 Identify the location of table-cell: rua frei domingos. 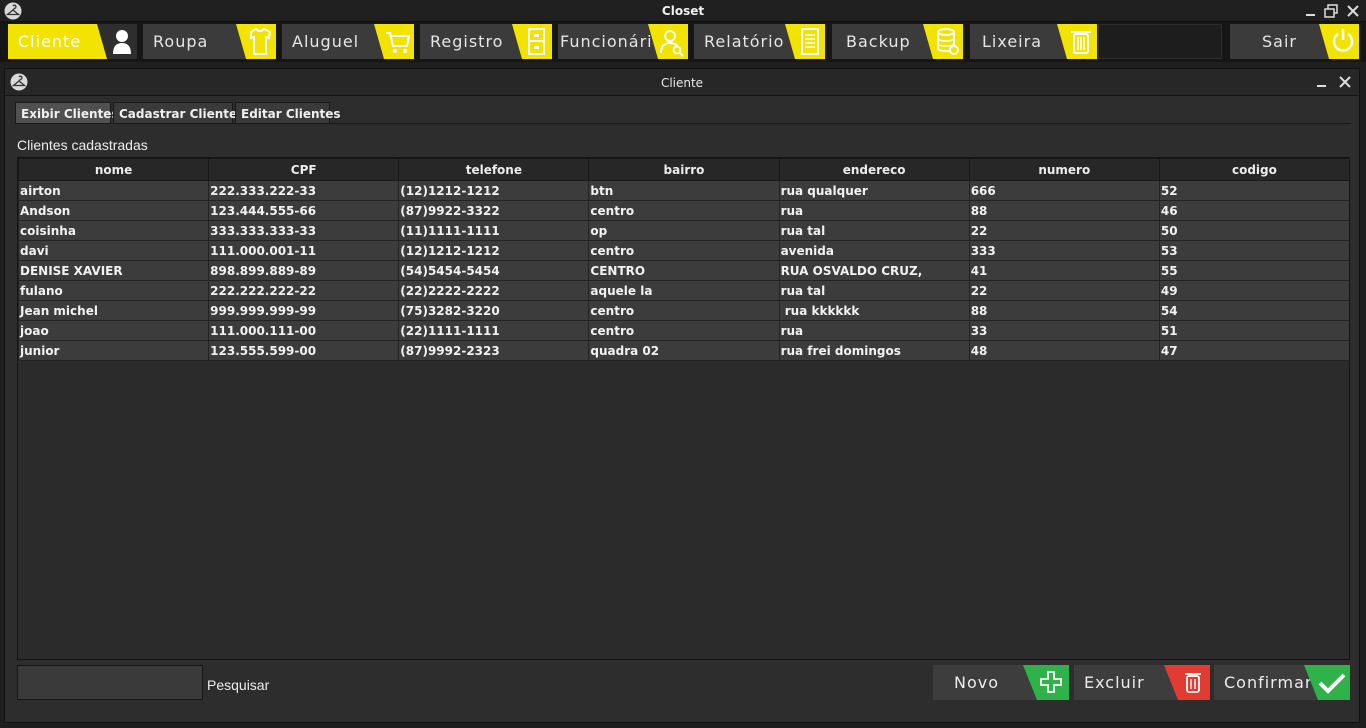
(874, 350).